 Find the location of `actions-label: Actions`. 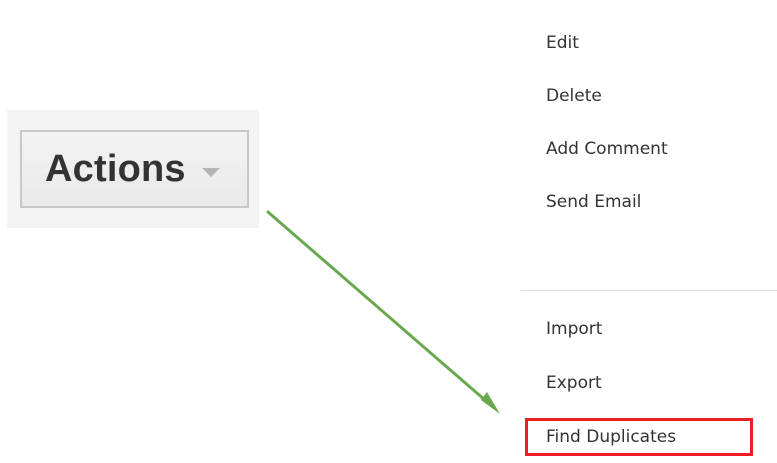

actions-label: Actions is located at coordinates (115, 169).